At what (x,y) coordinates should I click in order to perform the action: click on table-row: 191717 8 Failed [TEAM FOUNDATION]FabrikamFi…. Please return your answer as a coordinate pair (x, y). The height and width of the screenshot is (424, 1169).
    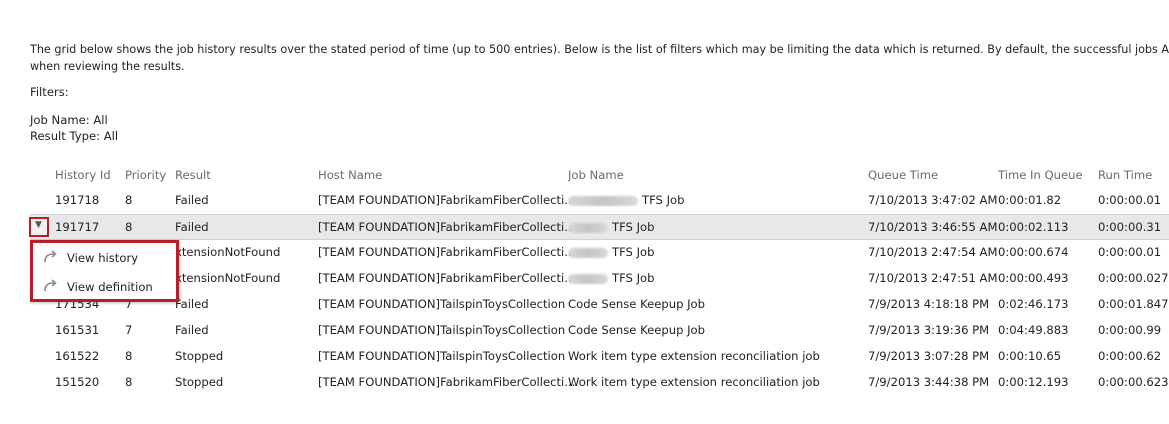
    Looking at the image, I should click on (599, 227).